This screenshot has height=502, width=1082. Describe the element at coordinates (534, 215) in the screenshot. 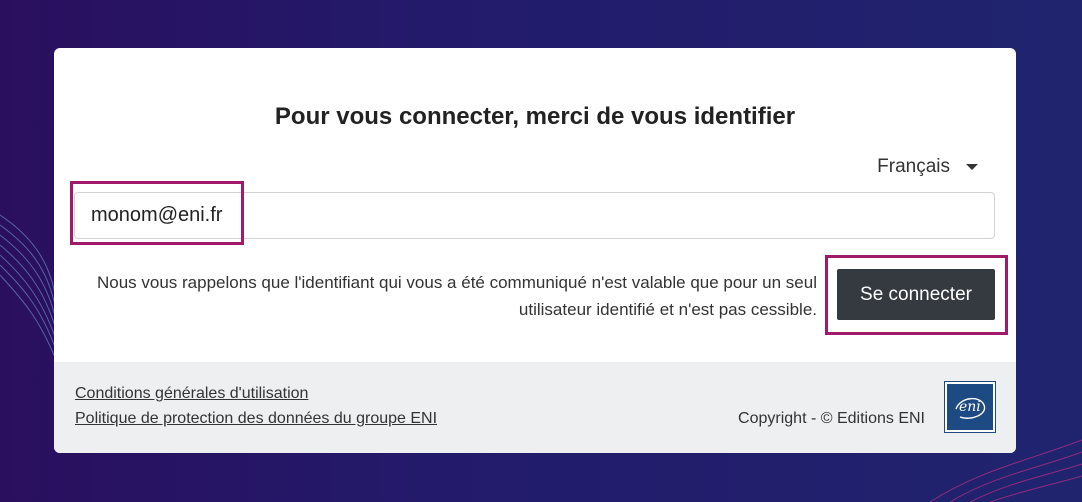

I see `email-input` at that location.